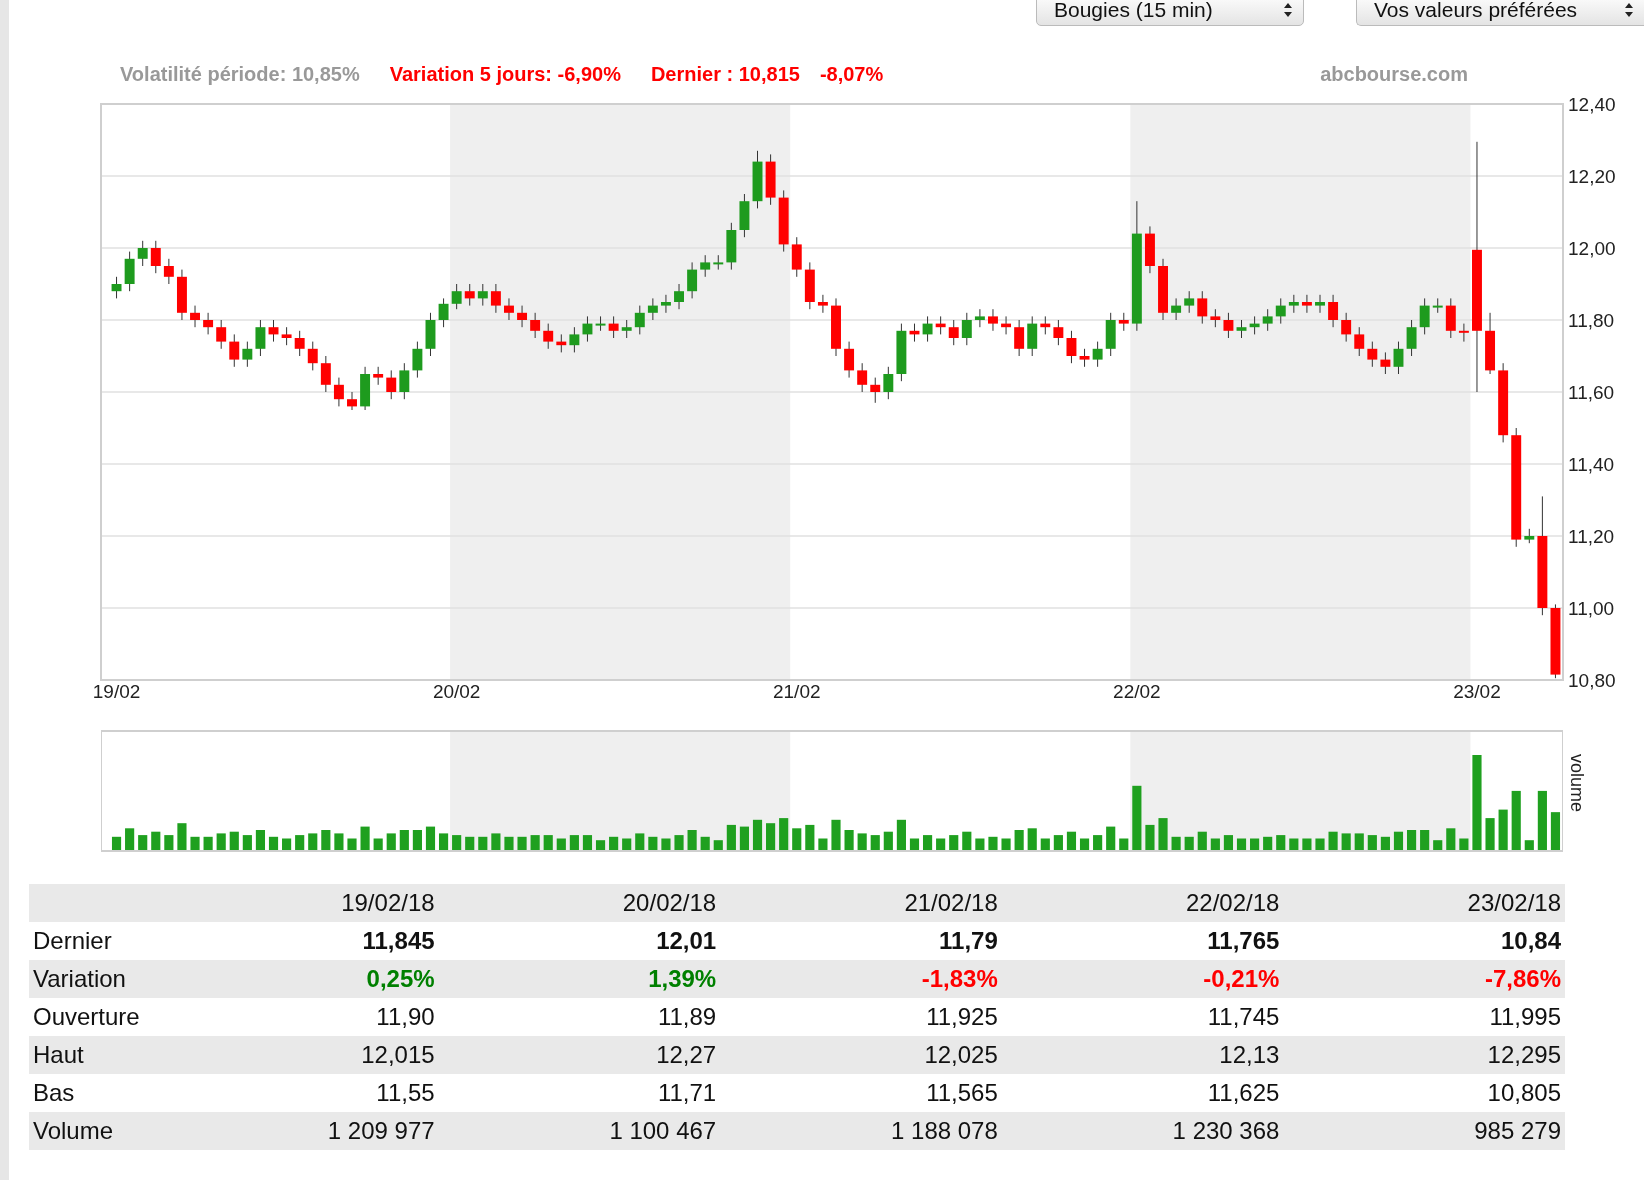 The height and width of the screenshot is (1180, 1644). I want to click on table-cell-text: 11,79, so click(968, 941).